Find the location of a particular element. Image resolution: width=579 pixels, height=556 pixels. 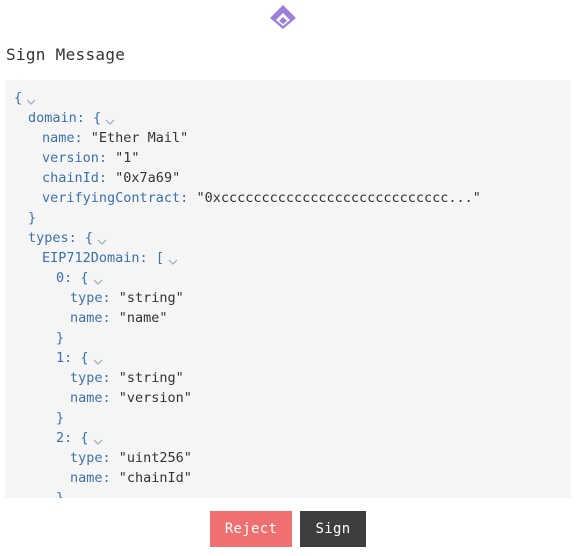

json-tree-line: type: "uint256" is located at coordinates (131, 458).